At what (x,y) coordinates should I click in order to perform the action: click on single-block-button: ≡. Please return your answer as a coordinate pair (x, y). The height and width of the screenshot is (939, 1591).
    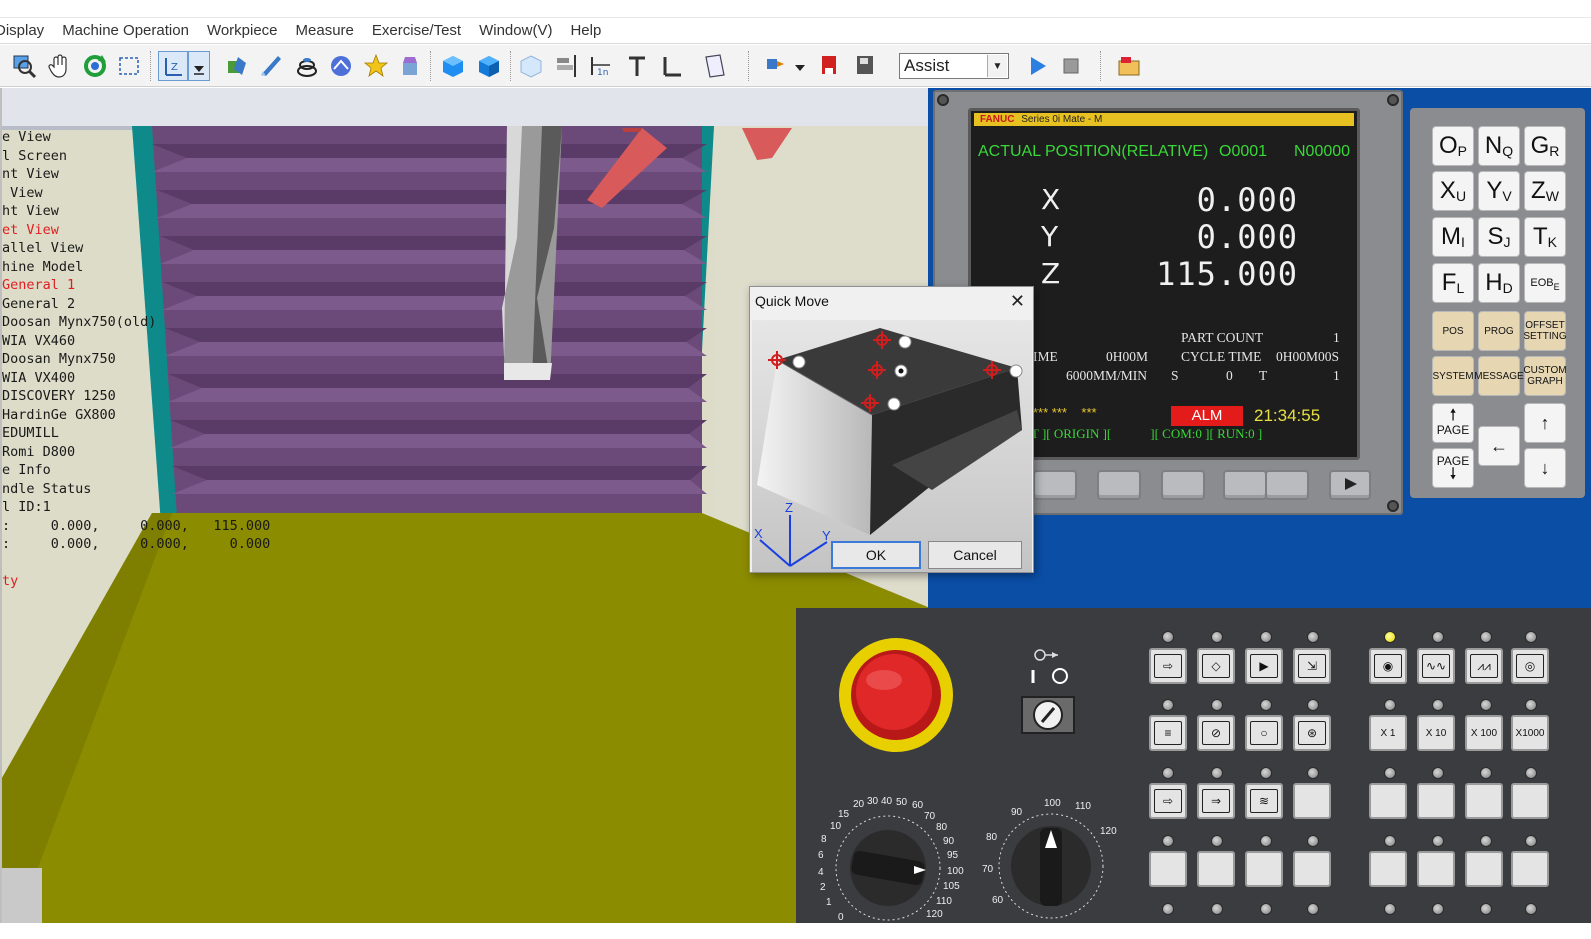
    Looking at the image, I should click on (1168, 733).